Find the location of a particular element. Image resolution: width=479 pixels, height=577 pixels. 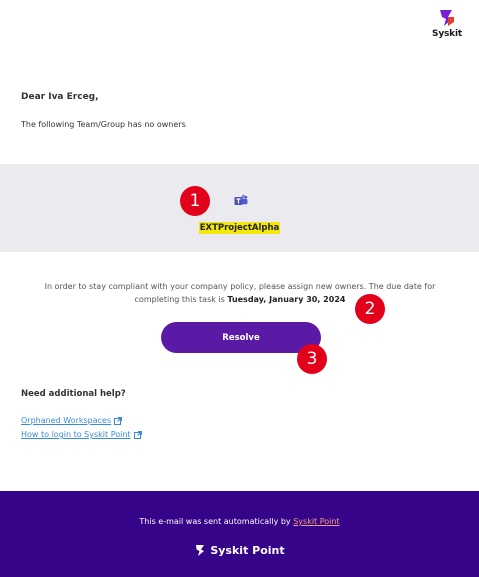

group-name-label: EXTProjectAlpha is located at coordinates (239, 228).